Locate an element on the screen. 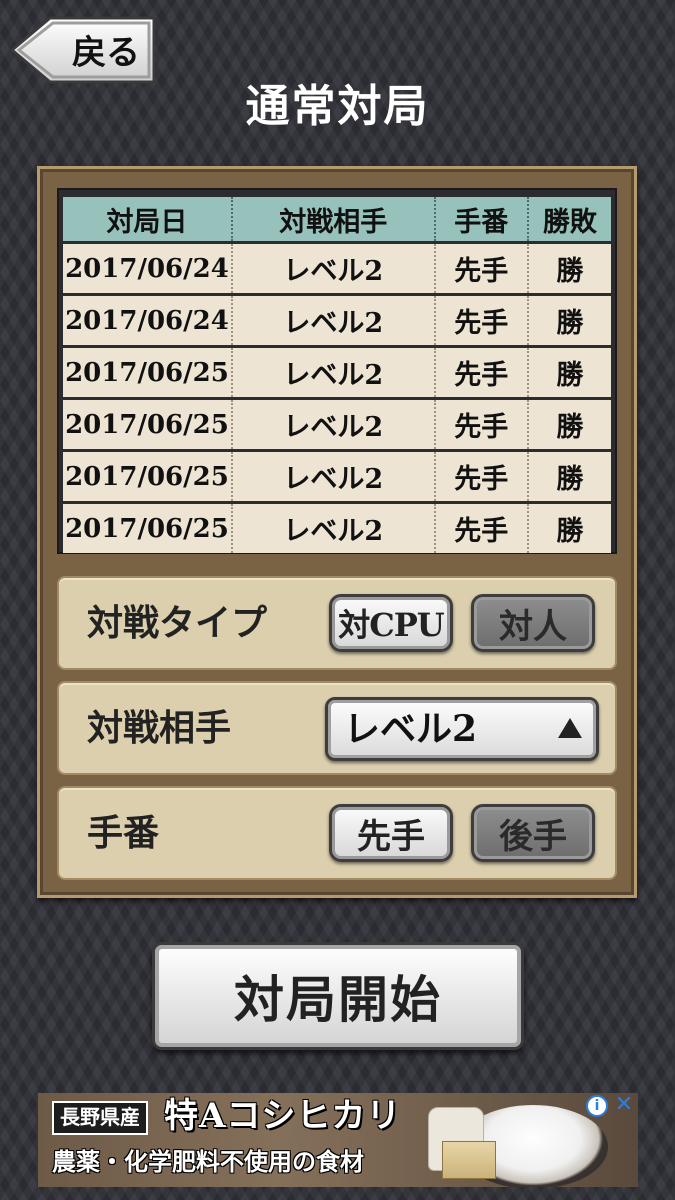  opponent-label: 対戦相手 is located at coordinates (159, 728).